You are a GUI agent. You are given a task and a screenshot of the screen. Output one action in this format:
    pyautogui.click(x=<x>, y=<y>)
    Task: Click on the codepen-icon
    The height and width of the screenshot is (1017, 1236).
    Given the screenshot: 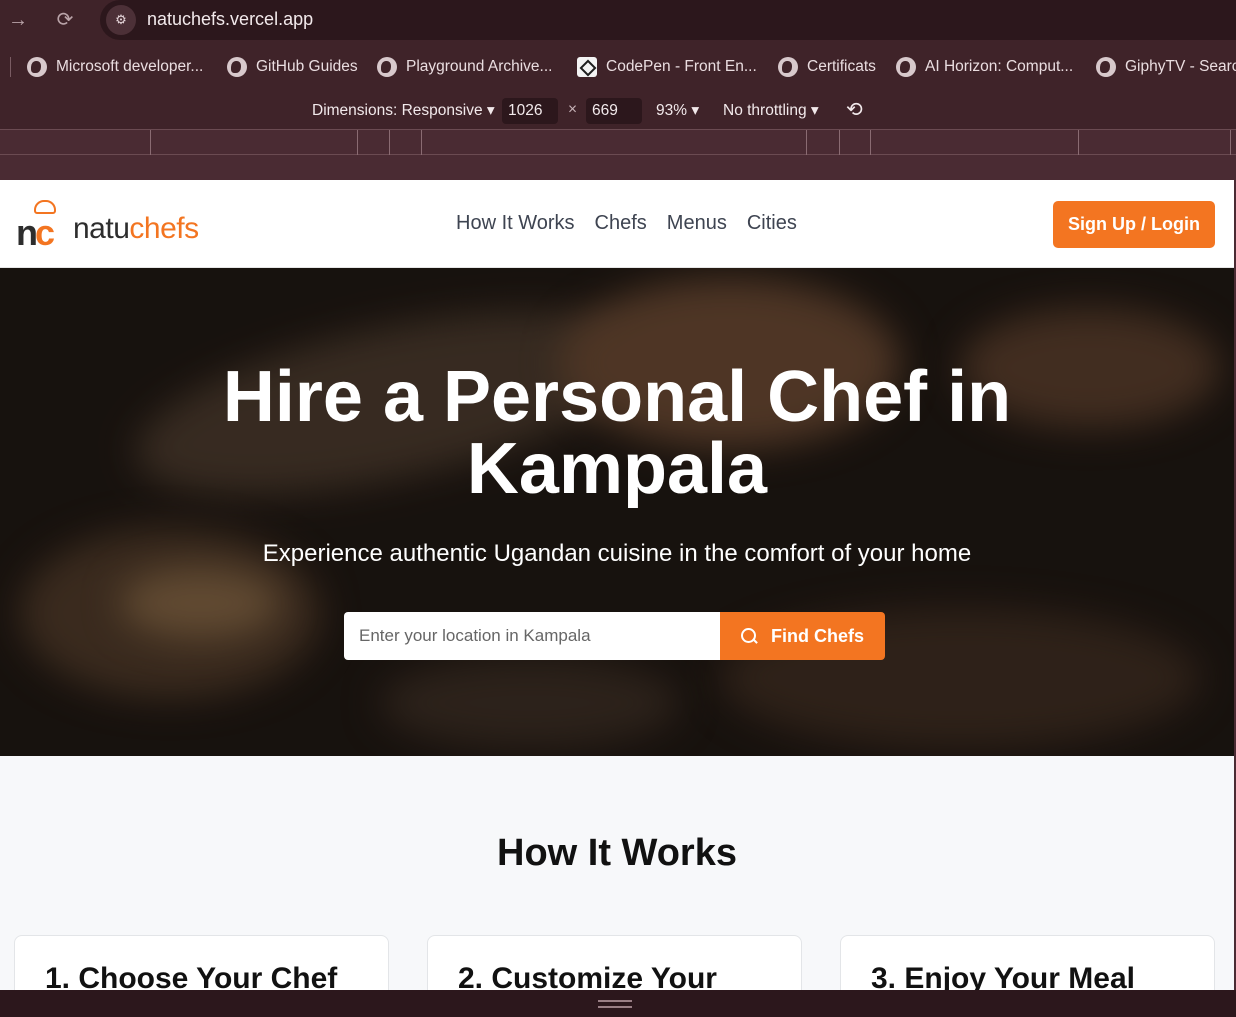 What is the action you would take?
    pyautogui.click(x=587, y=67)
    